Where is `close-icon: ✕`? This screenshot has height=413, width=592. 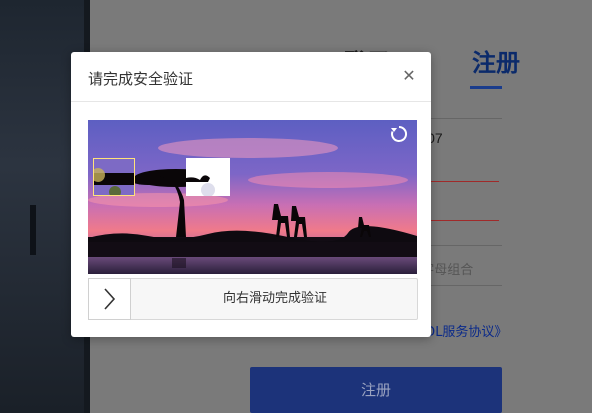 close-icon: ✕ is located at coordinates (409, 76).